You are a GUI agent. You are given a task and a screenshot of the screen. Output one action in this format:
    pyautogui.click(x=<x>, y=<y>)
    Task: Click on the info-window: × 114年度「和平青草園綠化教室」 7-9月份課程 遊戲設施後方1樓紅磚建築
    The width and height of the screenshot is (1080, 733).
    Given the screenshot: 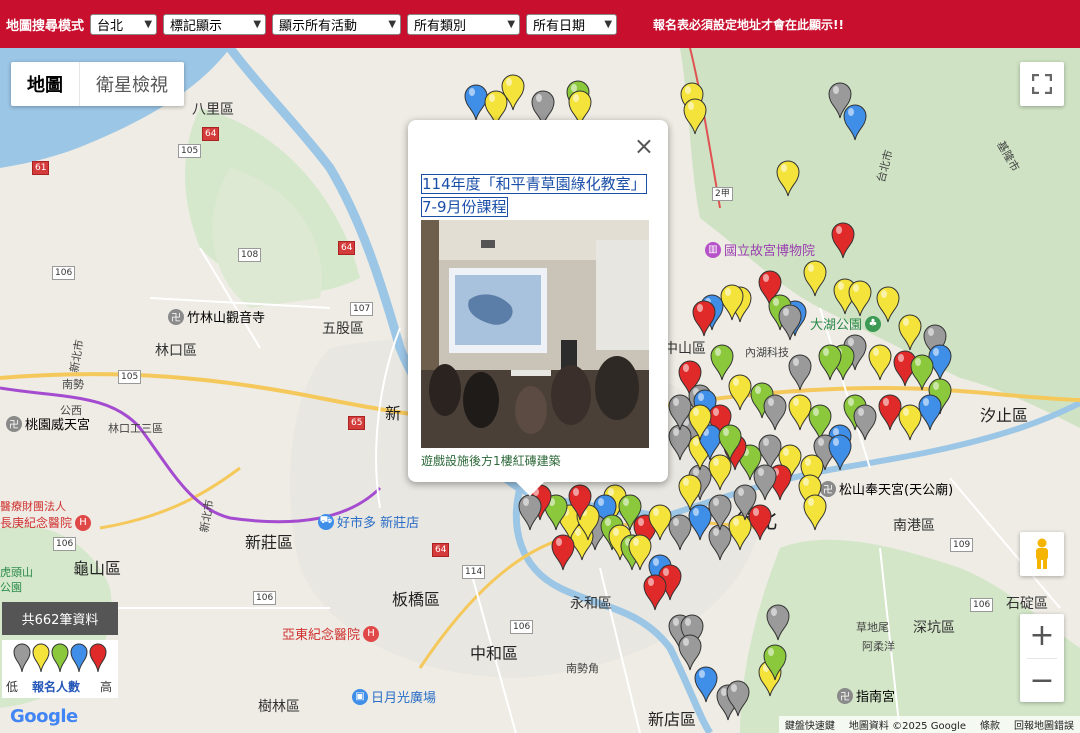 What is the action you would take?
    pyautogui.click(x=538, y=308)
    